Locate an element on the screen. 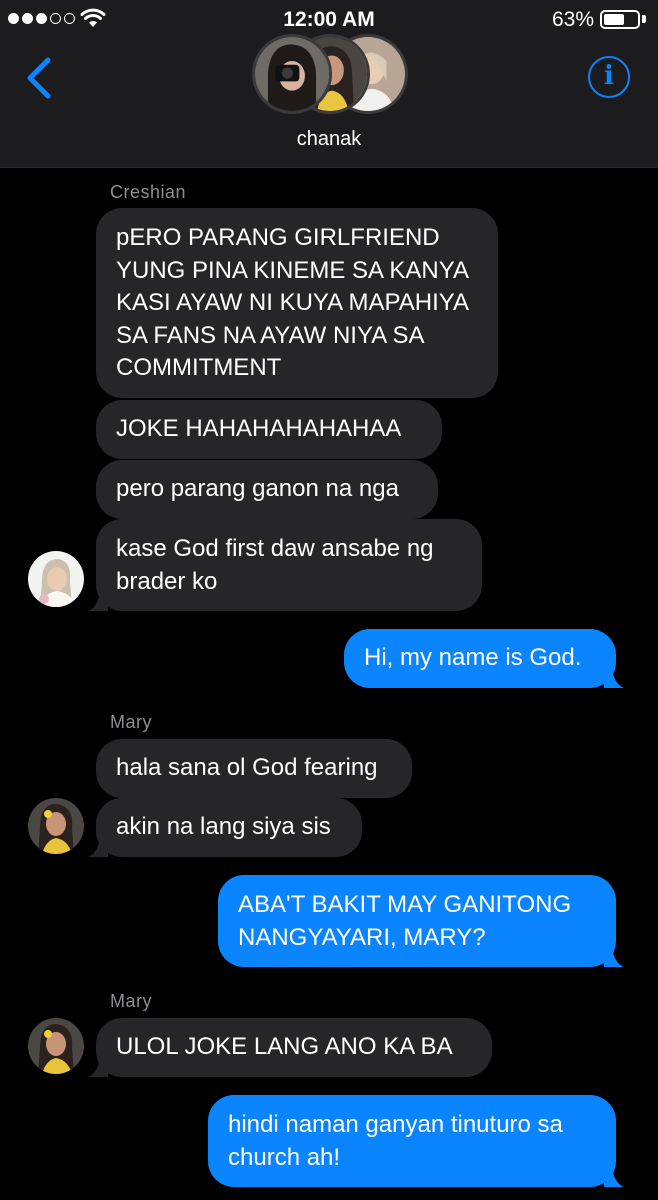 This screenshot has height=1200, width=658. received-message-bubble: akin na lang siya sis is located at coordinates (225, 827).